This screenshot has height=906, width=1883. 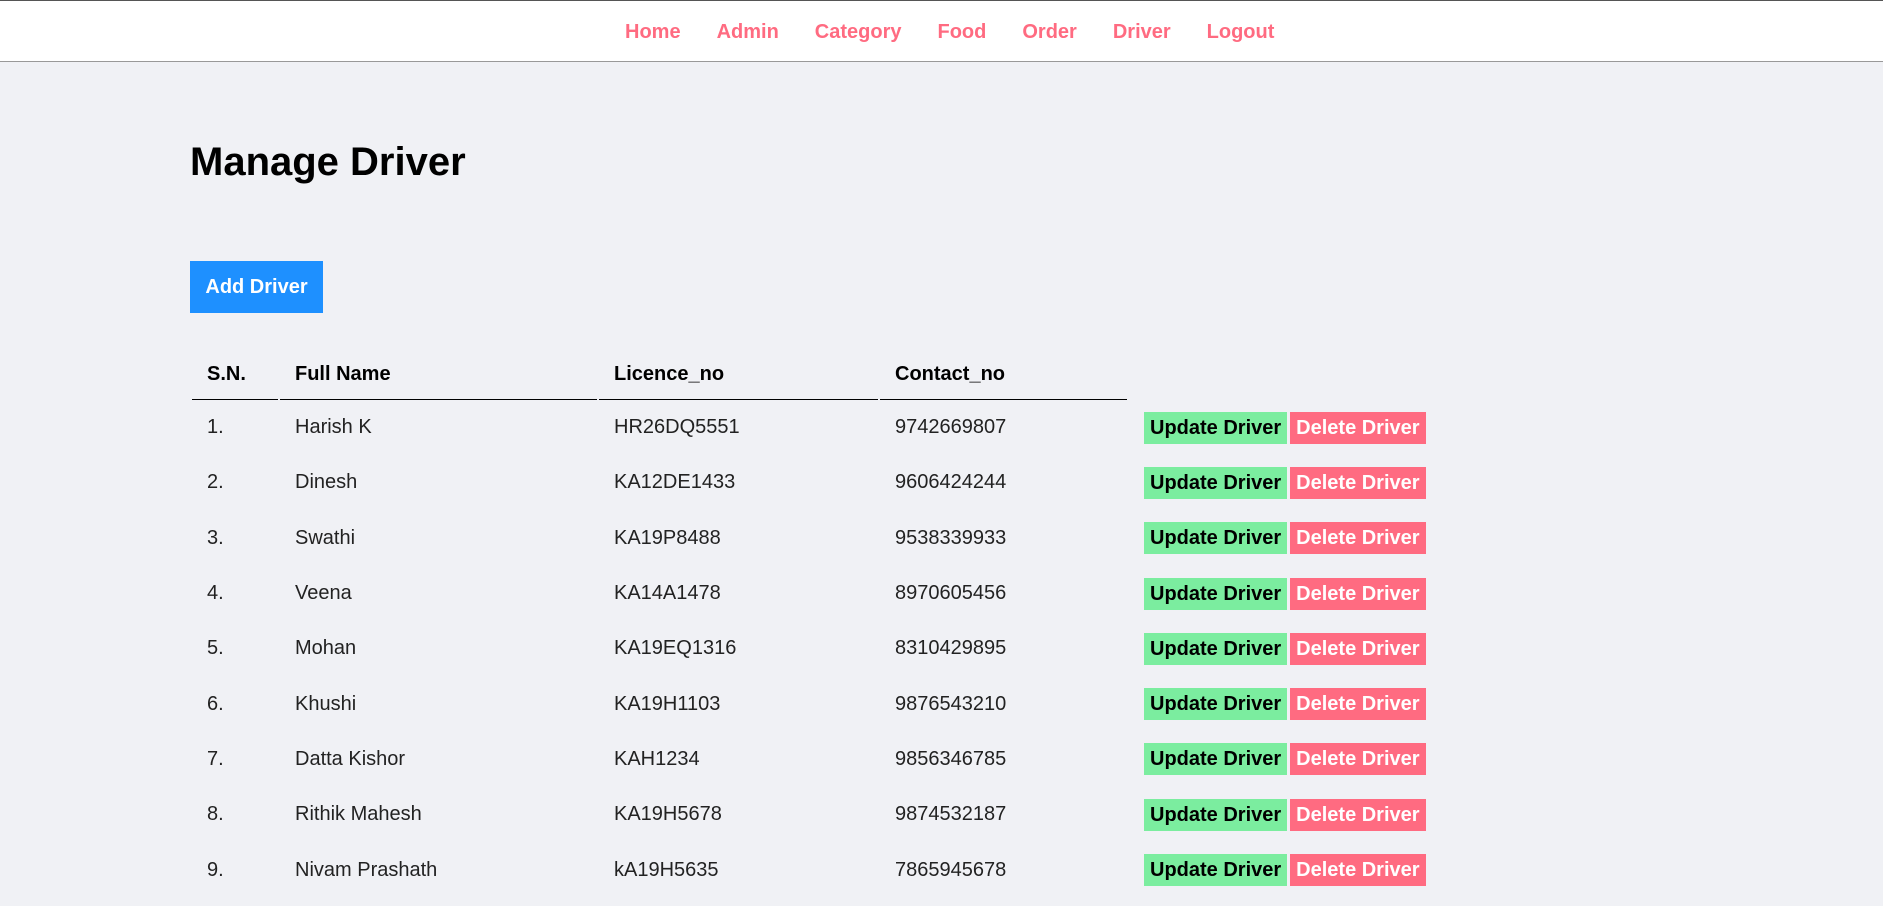 I want to click on cell-licence-no: kA19H5635, so click(x=666, y=869).